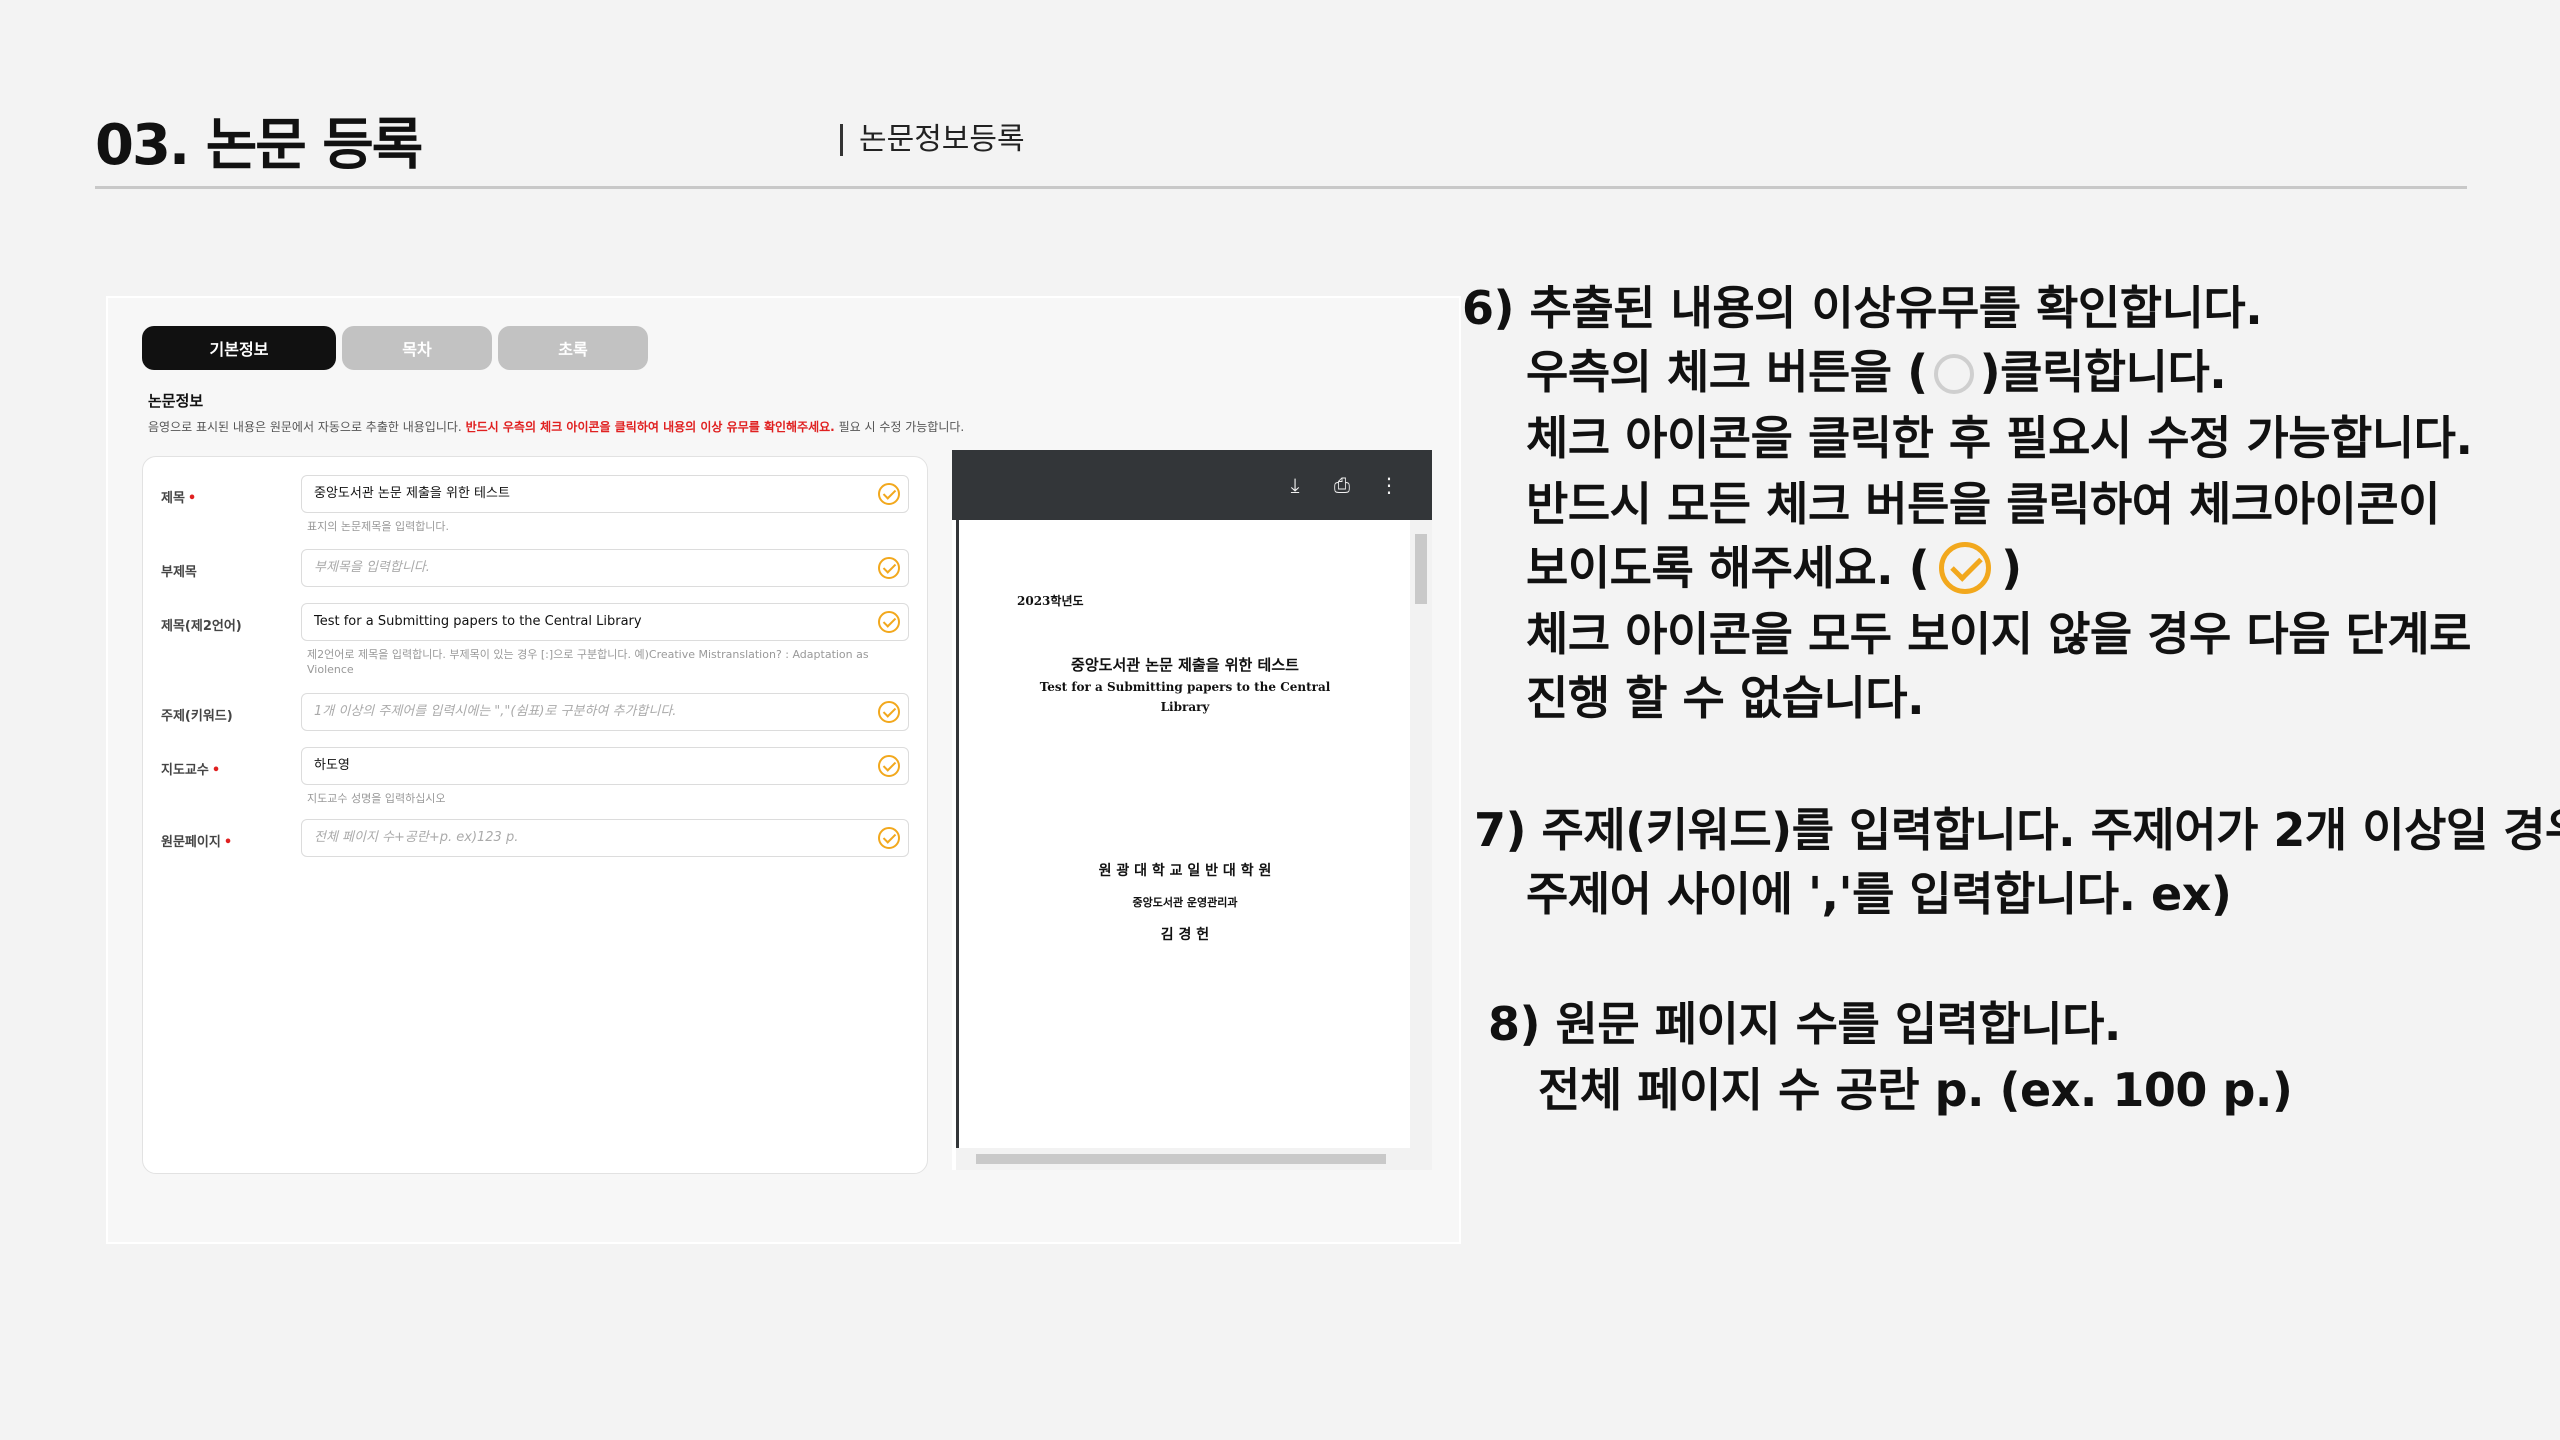  What do you see at coordinates (307, 427) in the screenshot?
I see `notice-prefix: 음영으로 표시된 내용은 원문에서 자동으로 추출한 내용입니다.` at bounding box center [307, 427].